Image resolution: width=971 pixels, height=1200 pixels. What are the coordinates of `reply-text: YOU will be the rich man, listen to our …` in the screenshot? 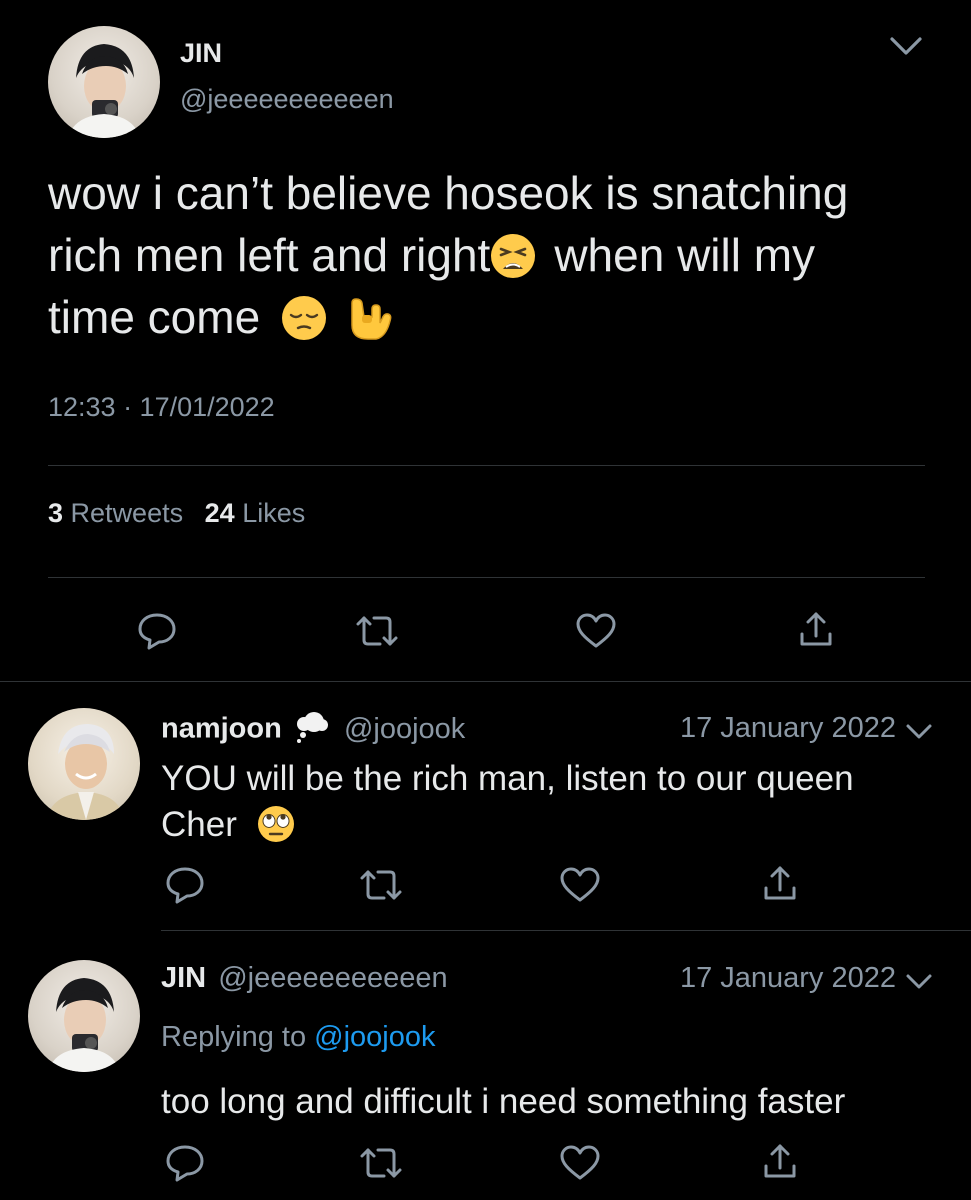 It's located at (507, 802).